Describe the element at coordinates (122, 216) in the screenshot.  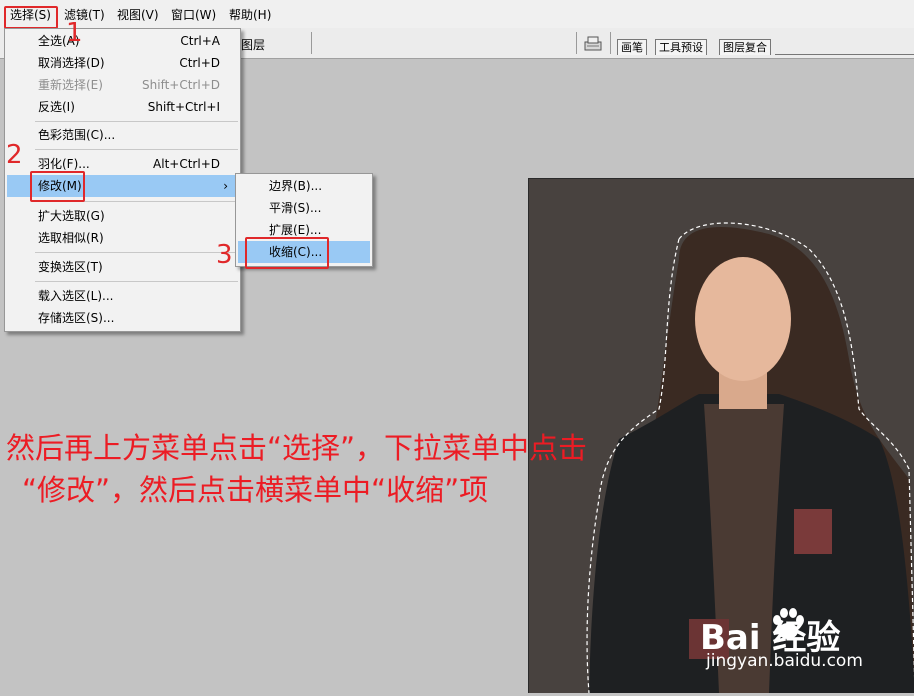
I see `menu-item-grow: 扩大选取(G)` at that location.